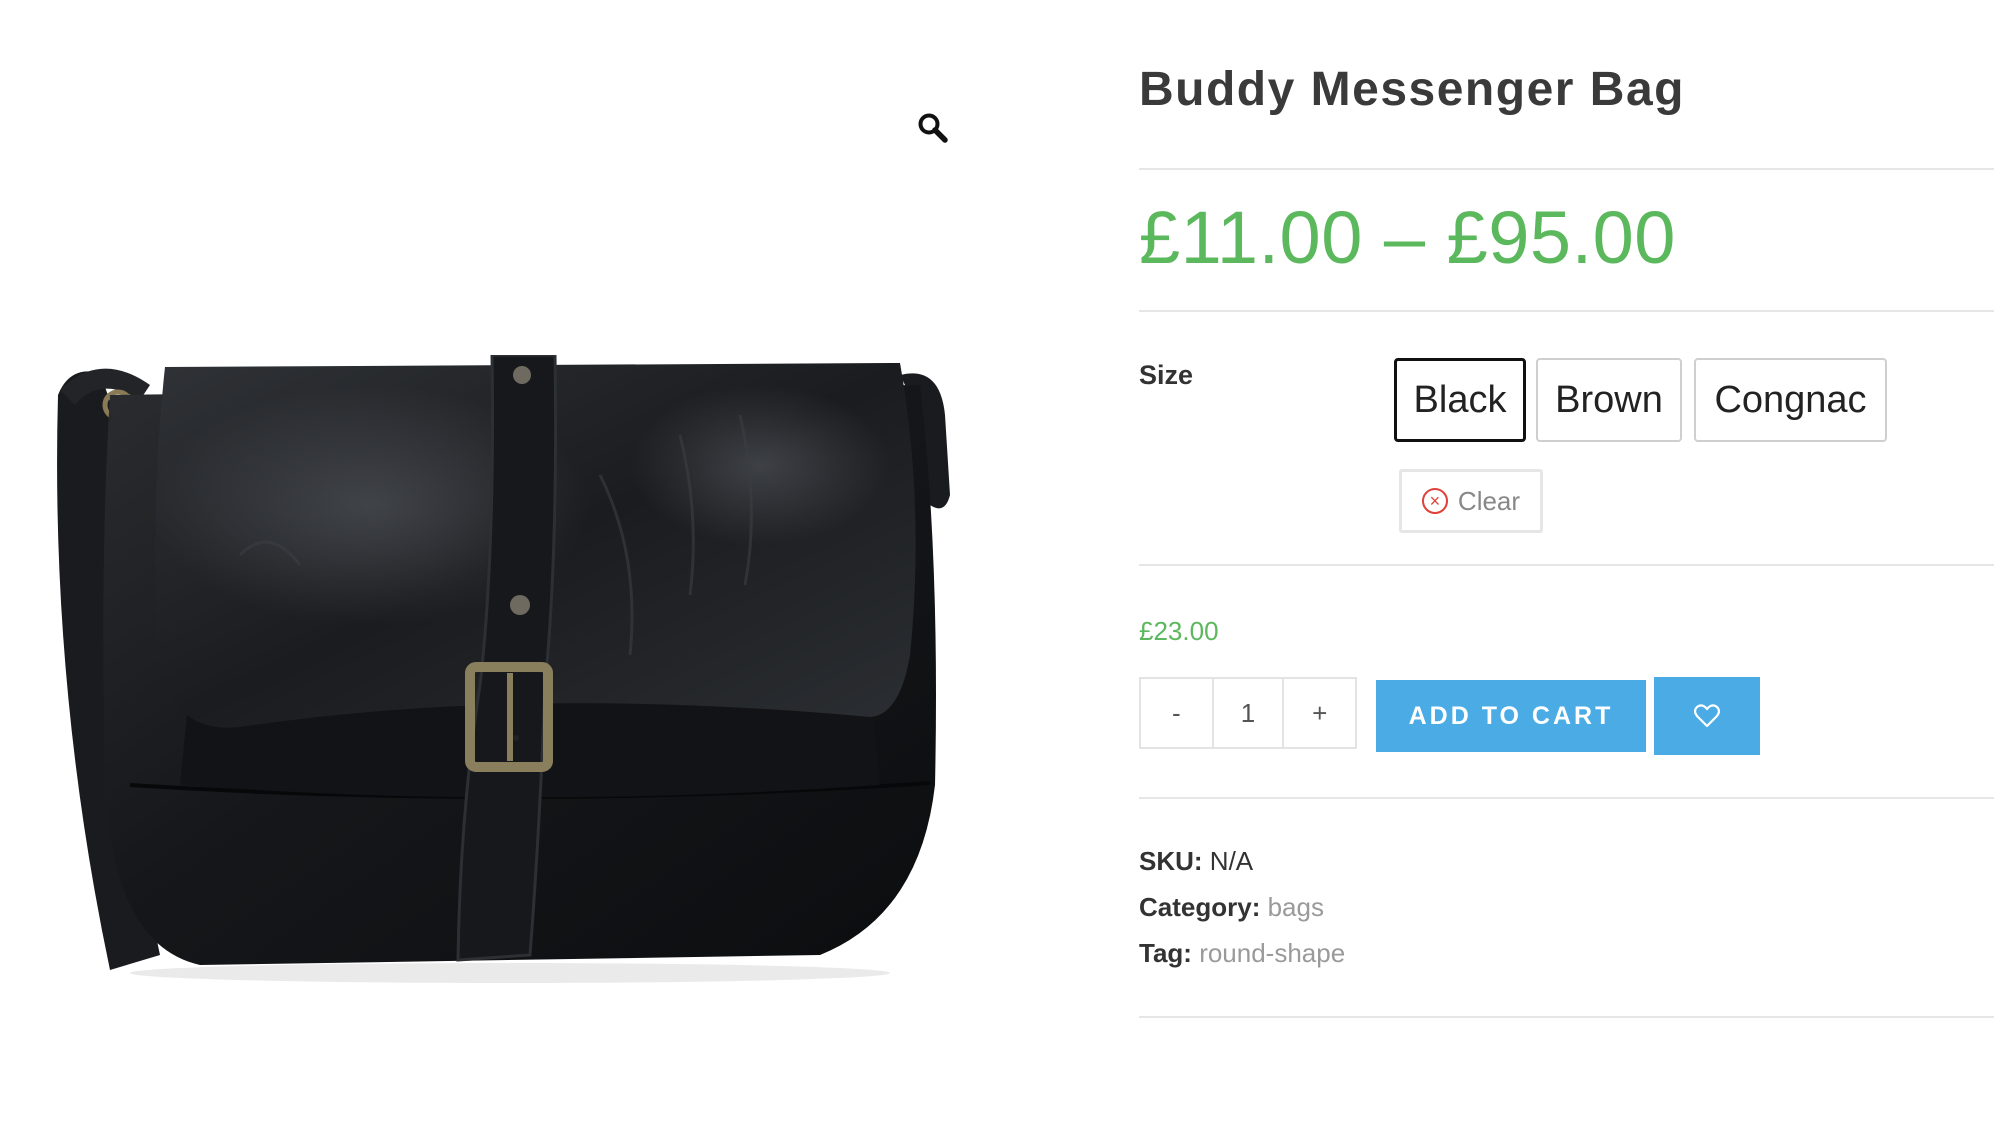 The width and height of the screenshot is (1994, 1130). I want to click on wishlist-button, so click(1707, 716).